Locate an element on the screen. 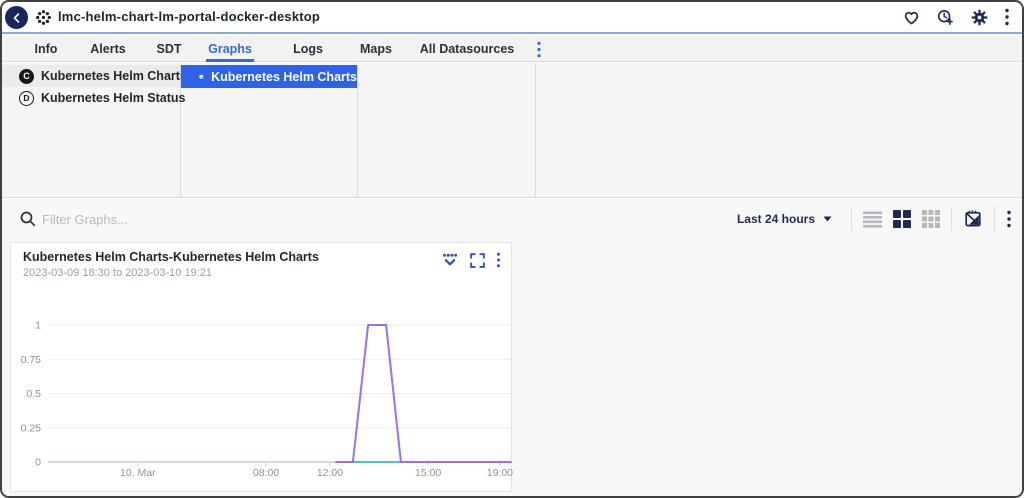 The width and height of the screenshot is (1024, 498). caret-down-icon is located at coordinates (827, 219).